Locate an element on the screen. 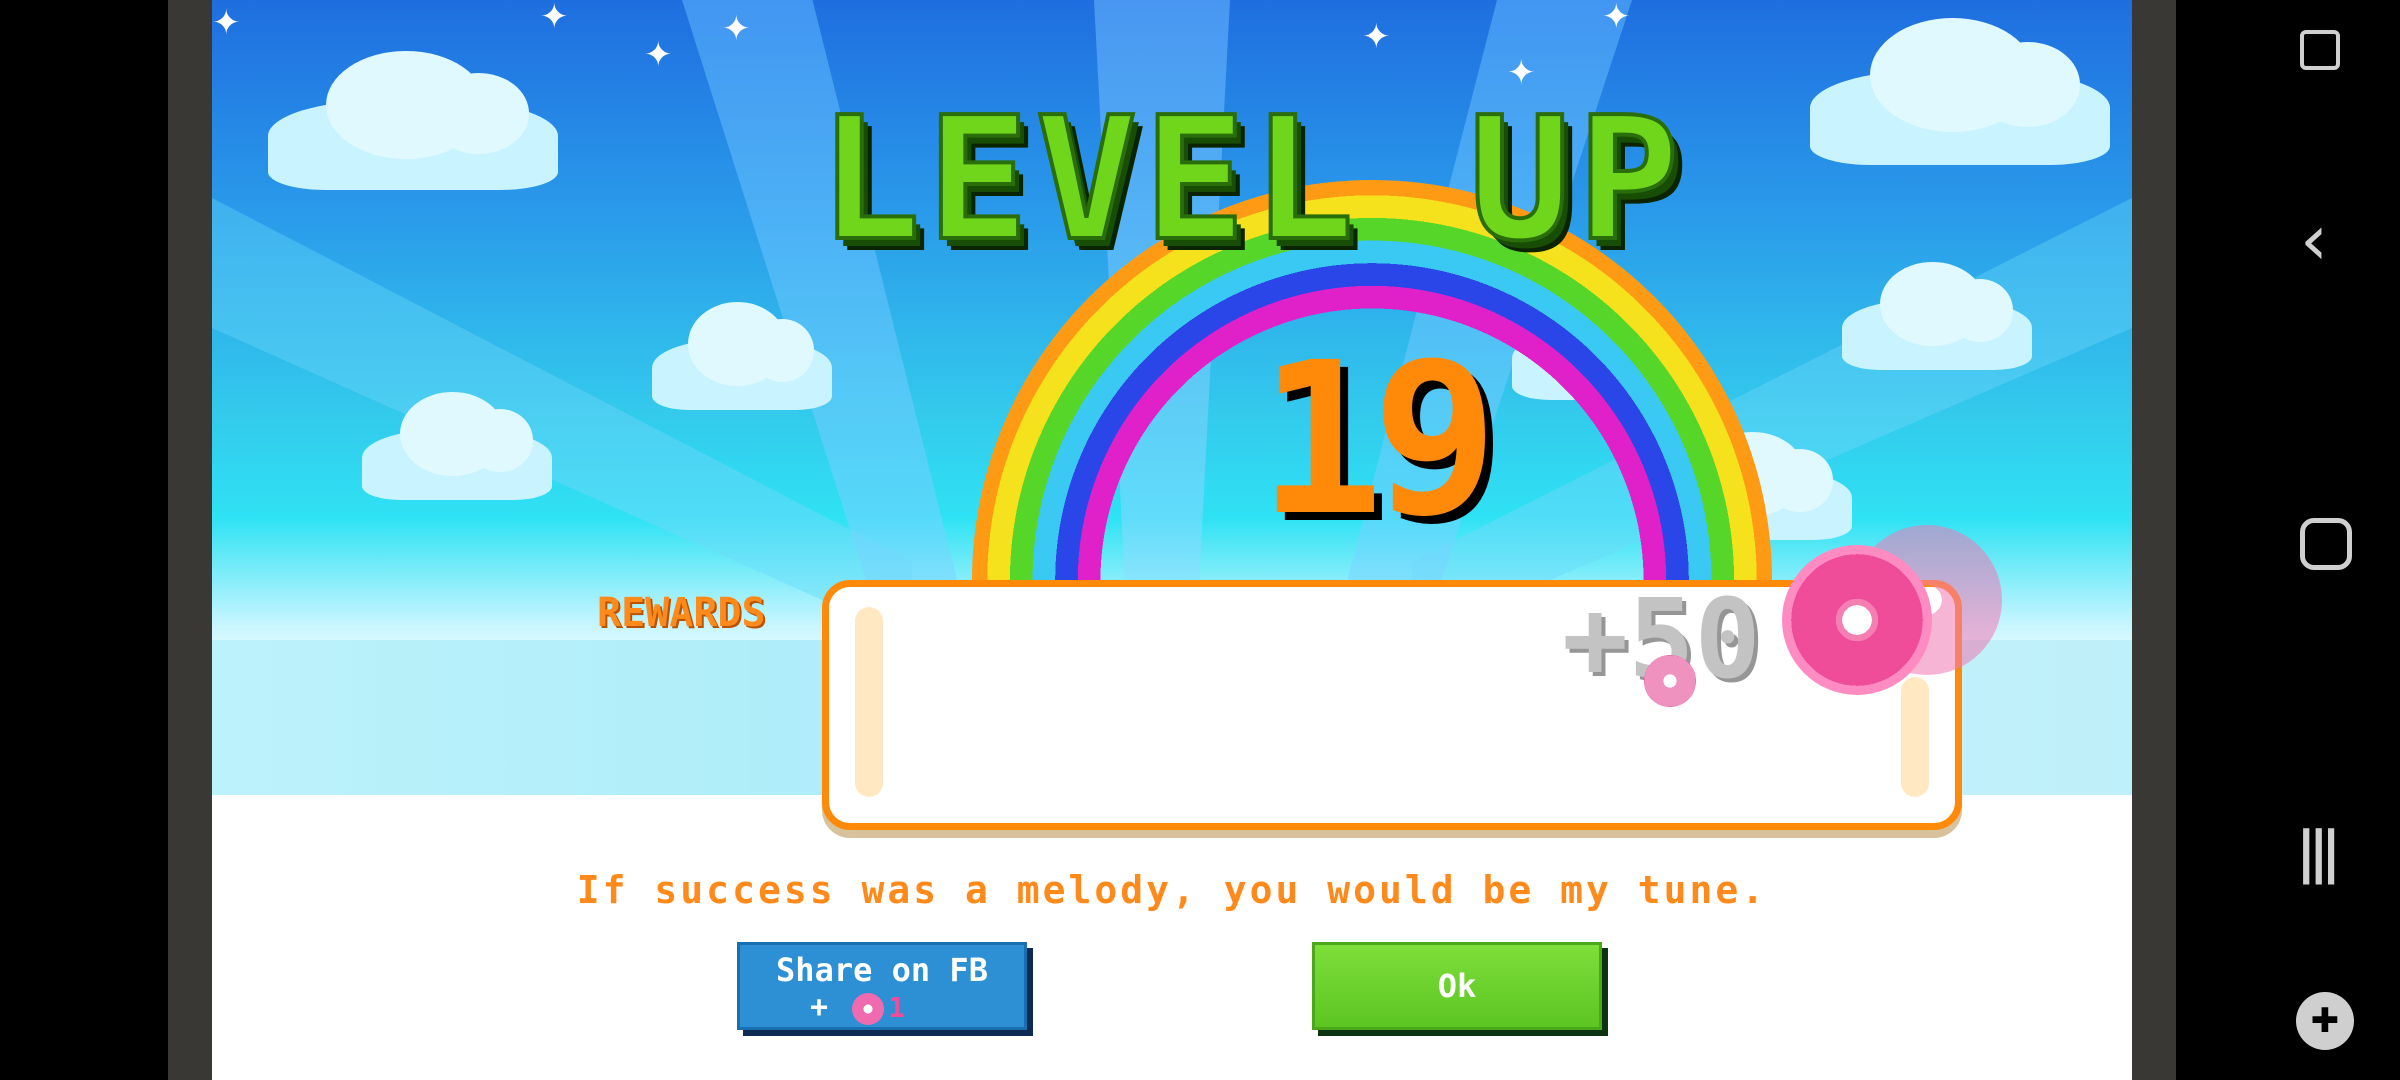 This screenshot has width=2400, height=1080. bonus-plus: + is located at coordinates (819, 1007).